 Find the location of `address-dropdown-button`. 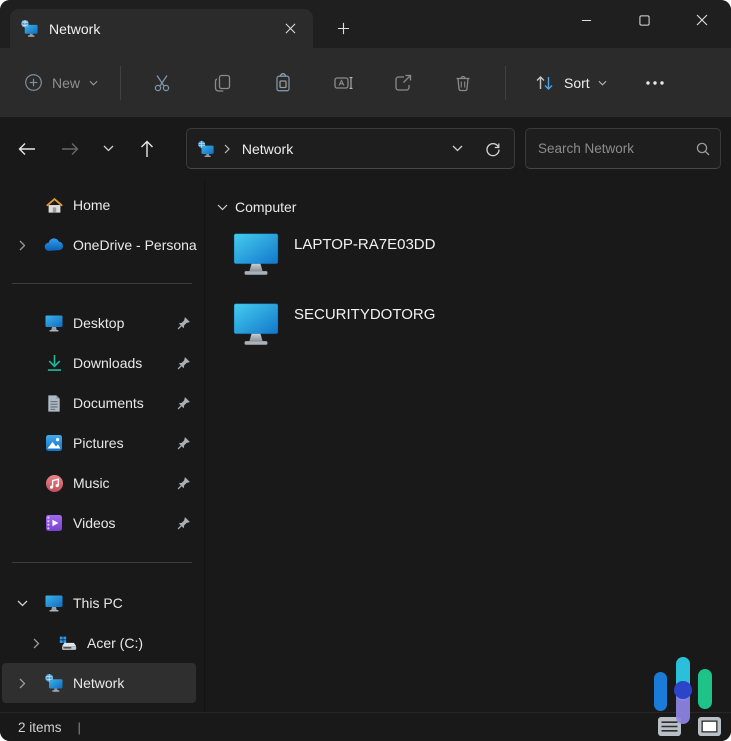

address-dropdown-button is located at coordinates (457, 149).